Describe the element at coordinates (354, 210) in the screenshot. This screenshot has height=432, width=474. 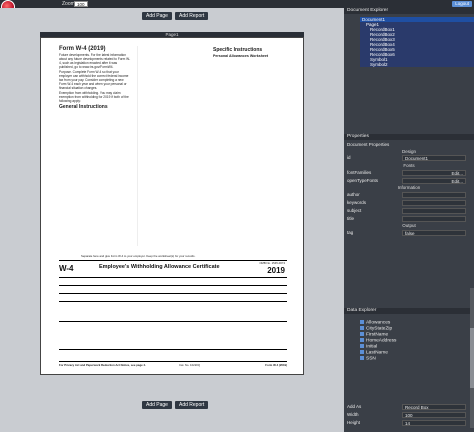
I see `prop-subject-label: subject` at that location.